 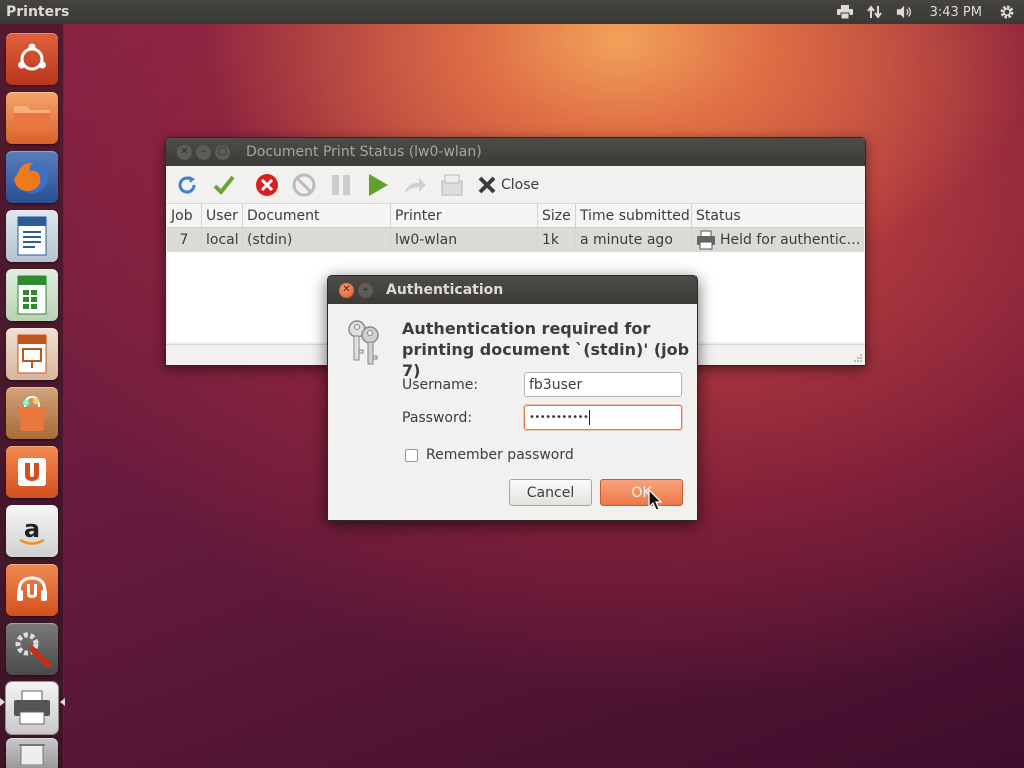 I want to click on password-label: Password:, so click(x=437, y=418).